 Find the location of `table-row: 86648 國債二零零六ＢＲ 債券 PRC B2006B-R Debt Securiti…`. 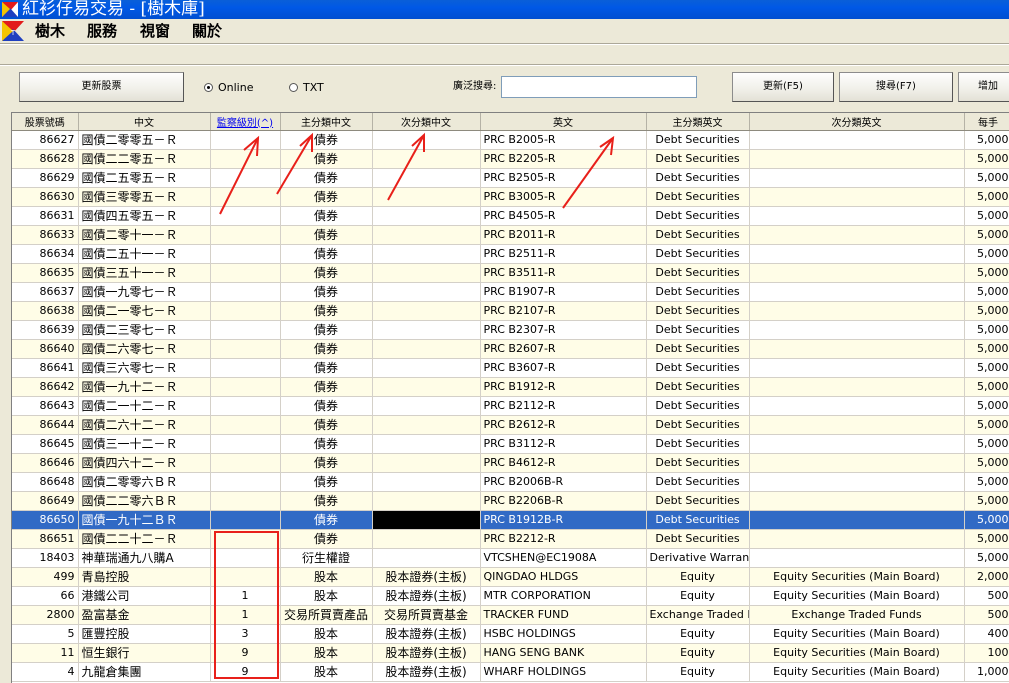

table-row: 86648 國債二零零六ＢＲ 債券 PRC B2006B-R Debt Securiti… is located at coordinates (510, 482).